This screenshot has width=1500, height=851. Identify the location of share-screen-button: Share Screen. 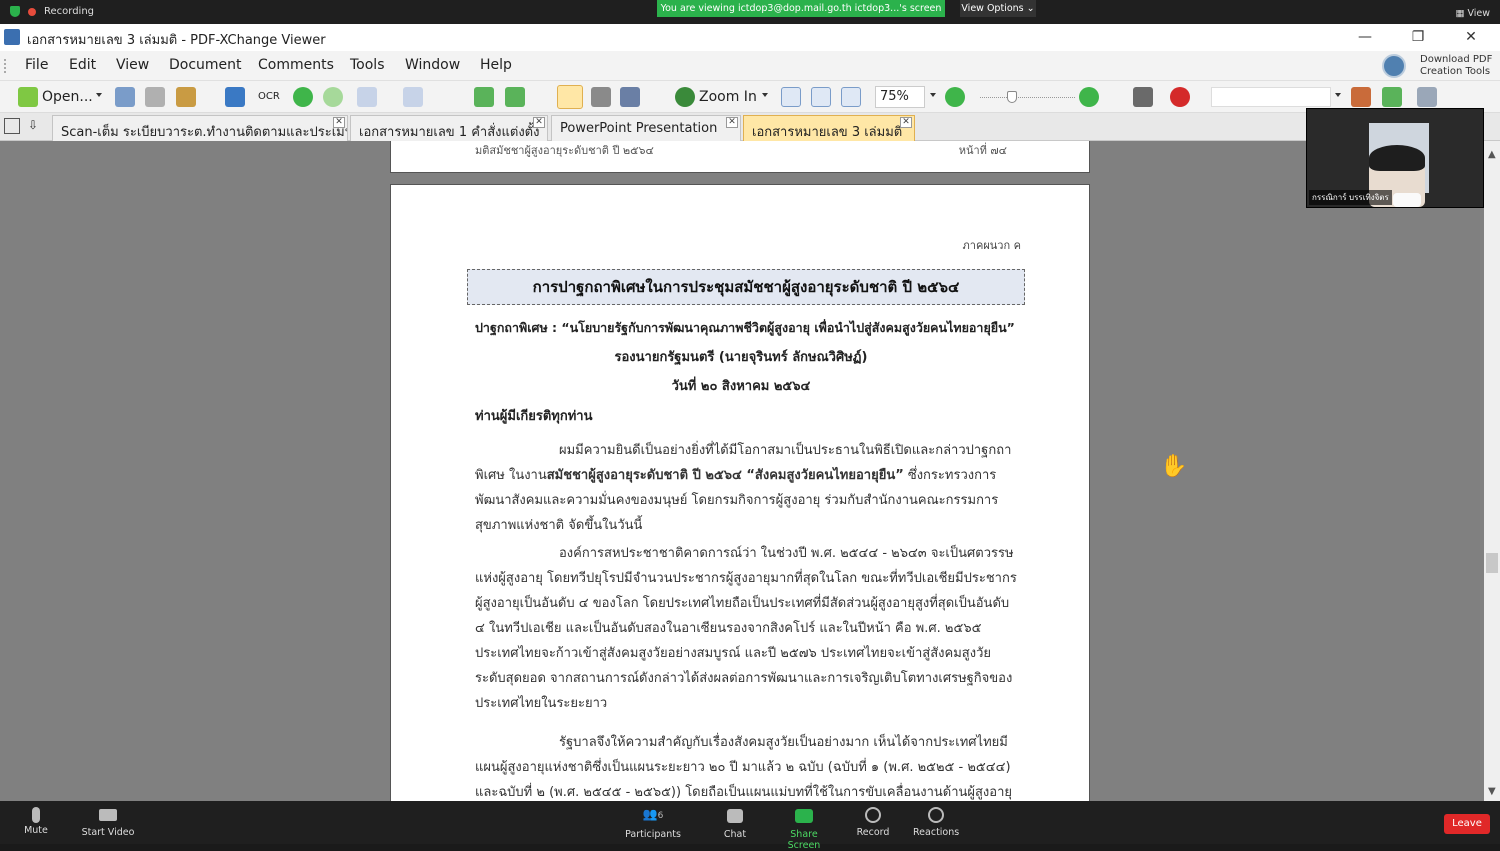
(804, 829).